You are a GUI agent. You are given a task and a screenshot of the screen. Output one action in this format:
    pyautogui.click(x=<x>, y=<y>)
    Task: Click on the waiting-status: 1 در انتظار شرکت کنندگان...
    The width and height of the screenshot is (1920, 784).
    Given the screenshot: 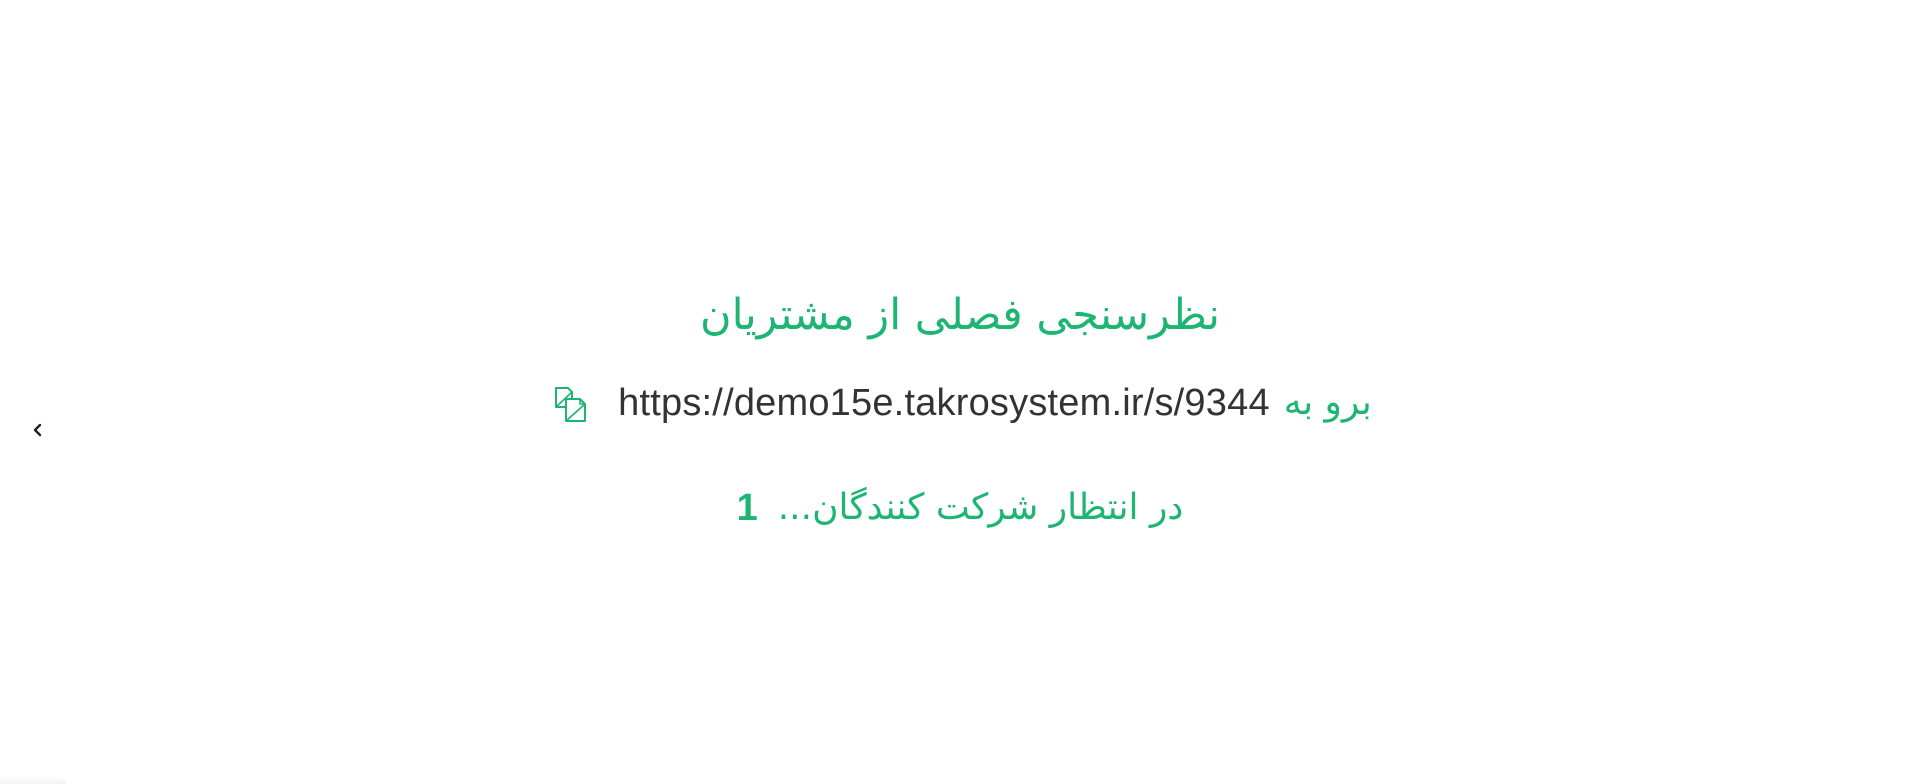 What is the action you would take?
    pyautogui.click(x=960, y=508)
    